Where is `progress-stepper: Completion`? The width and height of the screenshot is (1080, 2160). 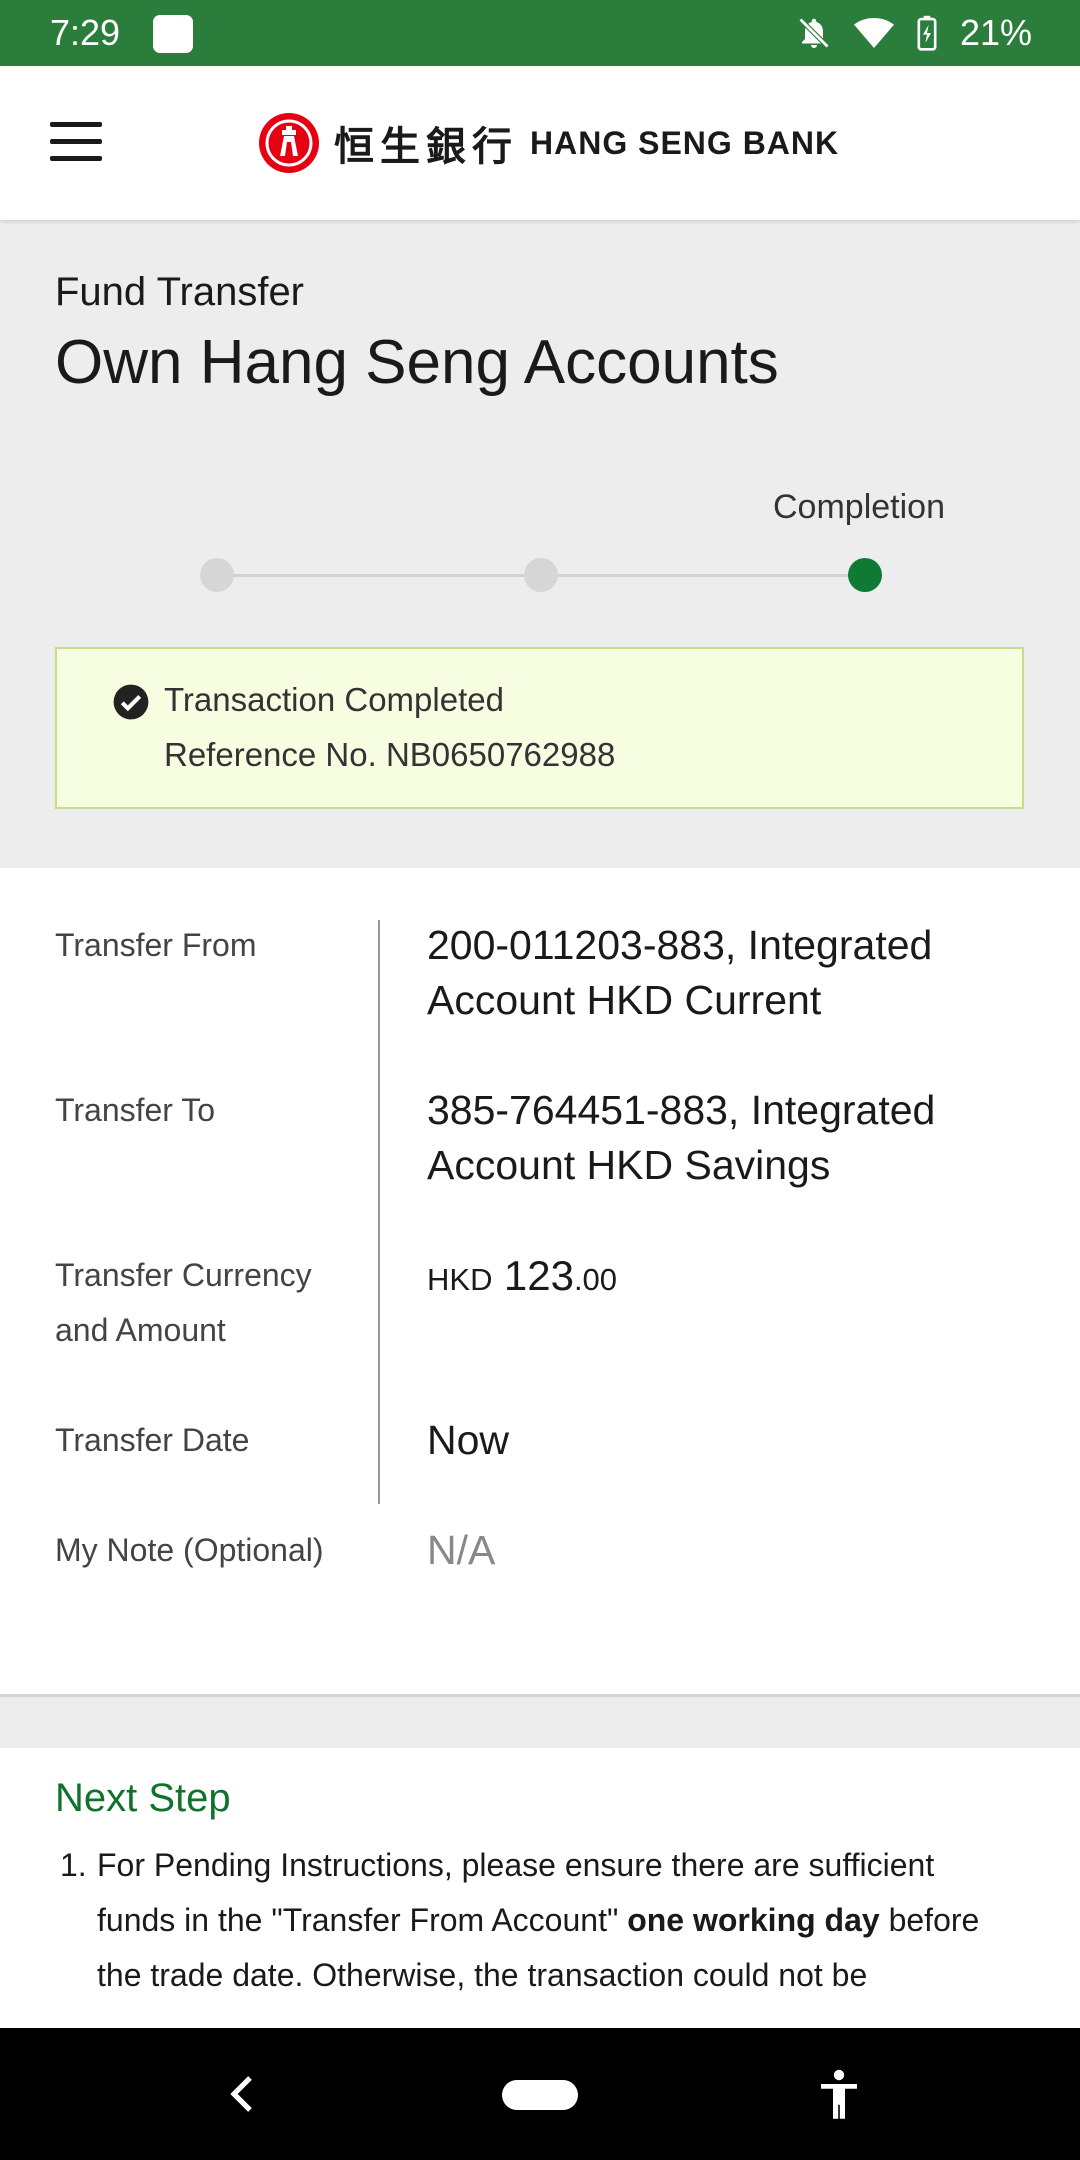
progress-stepper: Completion is located at coordinates (540, 540).